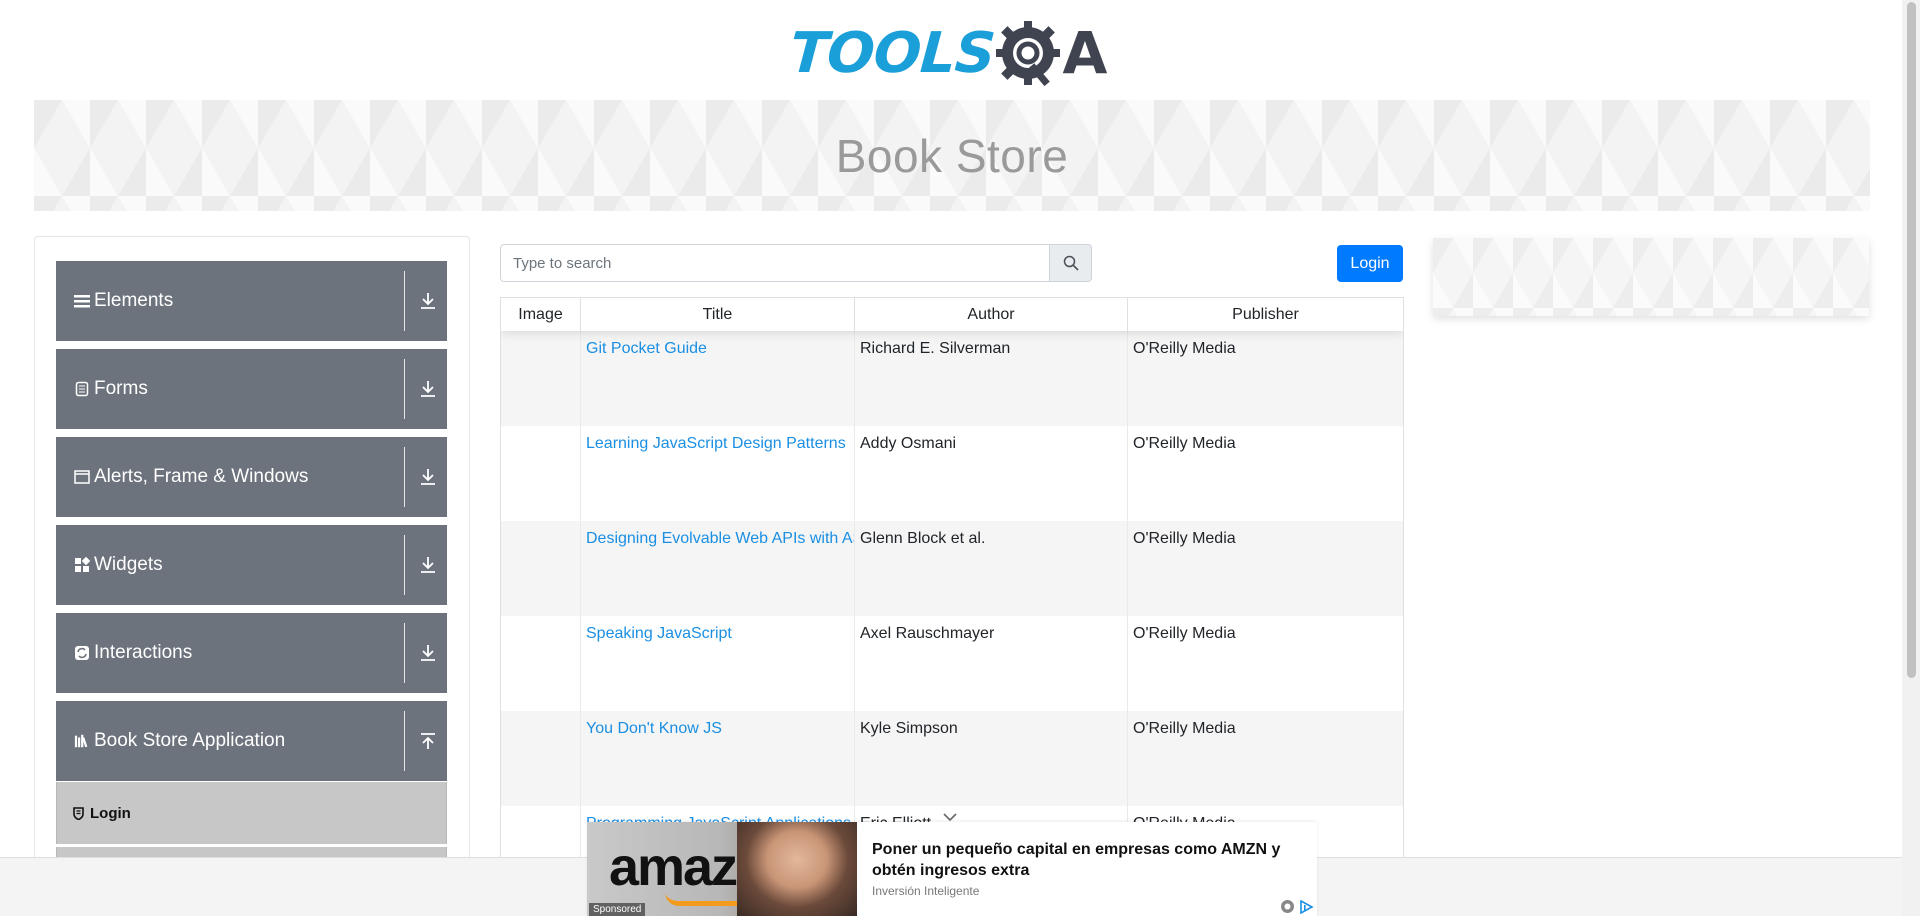  What do you see at coordinates (110, 813) in the screenshot?
I see `sidebar-item-label: Login` at bounding box center [110, 813].